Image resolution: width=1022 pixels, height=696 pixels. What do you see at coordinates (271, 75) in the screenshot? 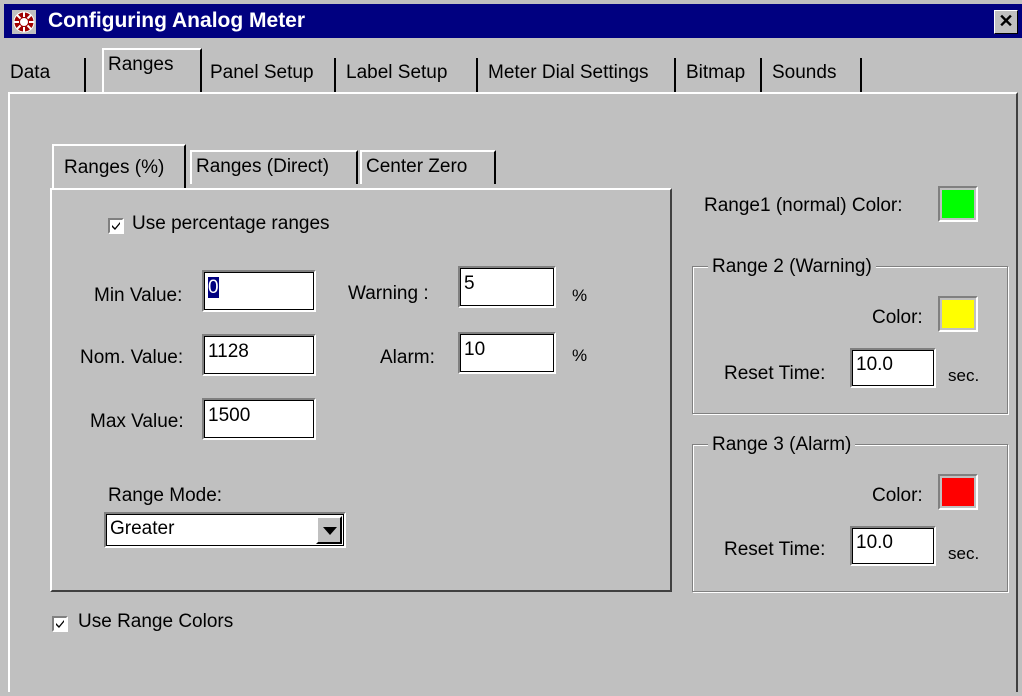
I see `tab-panel-setup: Panel Setup` at bounding box center [271, 75].